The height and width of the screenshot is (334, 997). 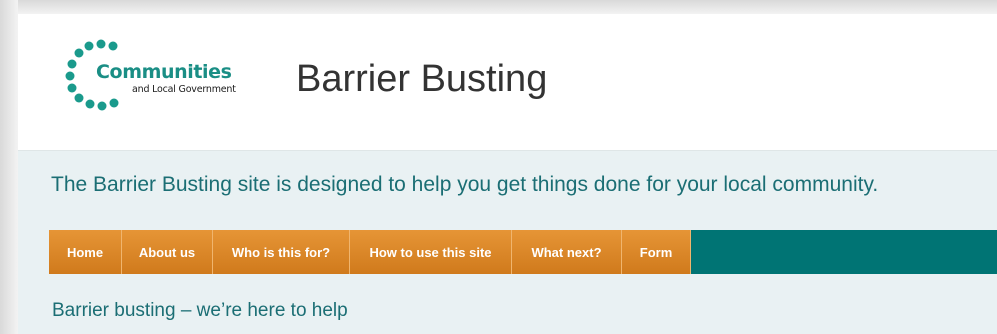 What do you see at coordinates (184, 89) in the screenshot?
I see `logo-subtext: and Local Government` at bounding box center [184, 89].